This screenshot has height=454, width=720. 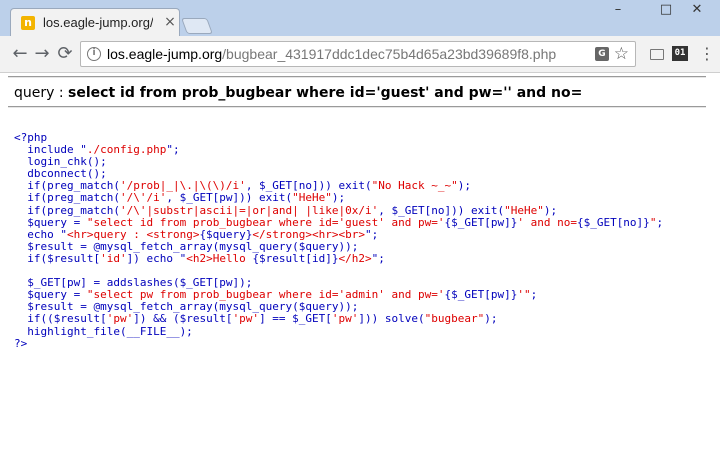 I want to click on source-line: include "./config.php";, so click(x=338, y=150).